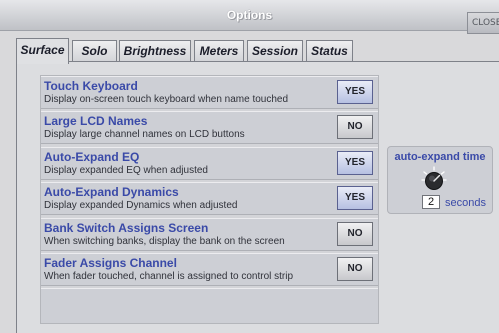 The height and width of the screenshot is (333, 499). Describe the element at coordinates (434, 179) in the screenshot. I see `rotary-knob-icon` at that location.